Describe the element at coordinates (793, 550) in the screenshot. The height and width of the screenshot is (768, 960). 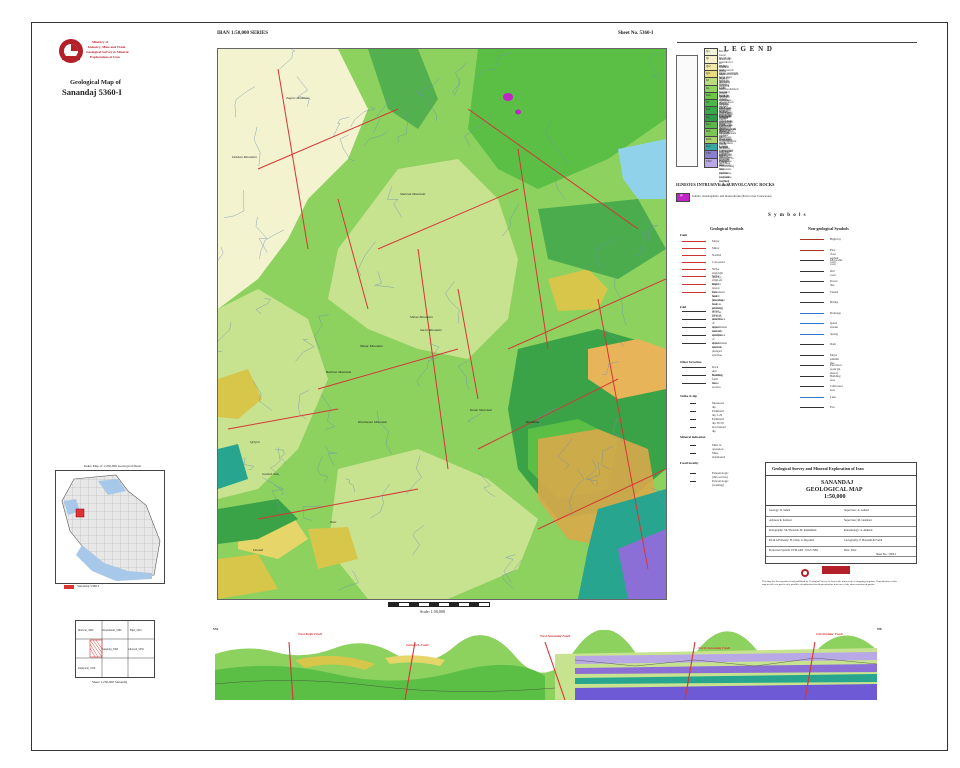
I see `title-block-cell: Projection System: UTM,GRS , WGS 1984` at that location.